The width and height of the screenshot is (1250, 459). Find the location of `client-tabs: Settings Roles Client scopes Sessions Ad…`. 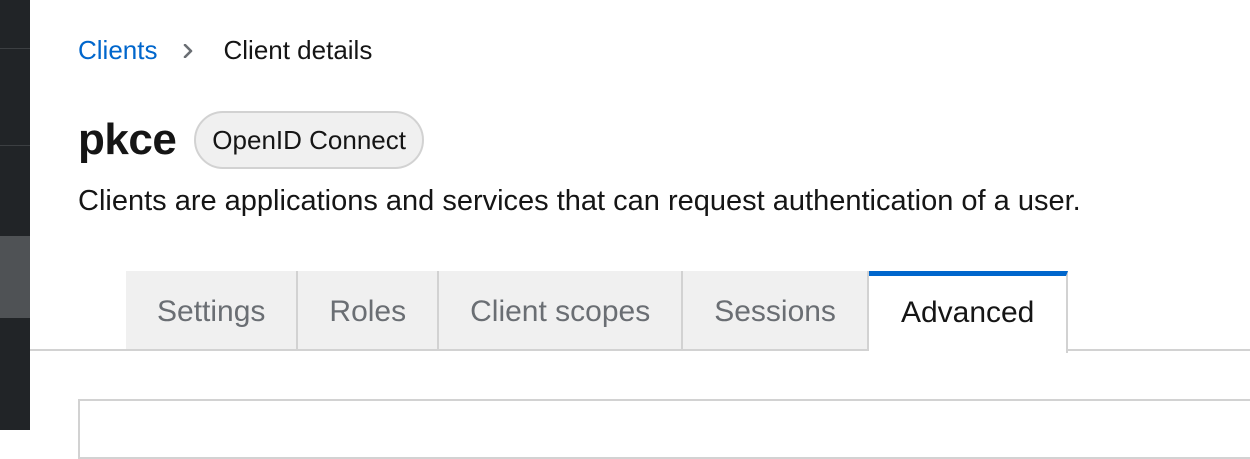

client-tabs: Settings Roles Client scopes Sessions Ad… is located at coordinates (597, 311).